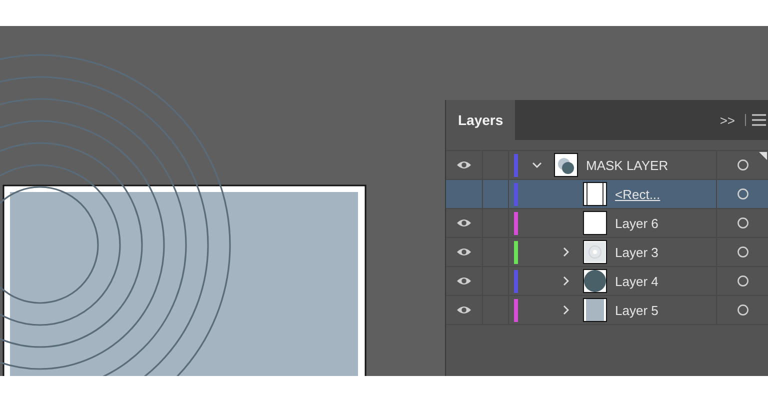  Describe the element at coordinates (636, 310) in the screenshot. I see `layer-name: Layer 5` at that location.